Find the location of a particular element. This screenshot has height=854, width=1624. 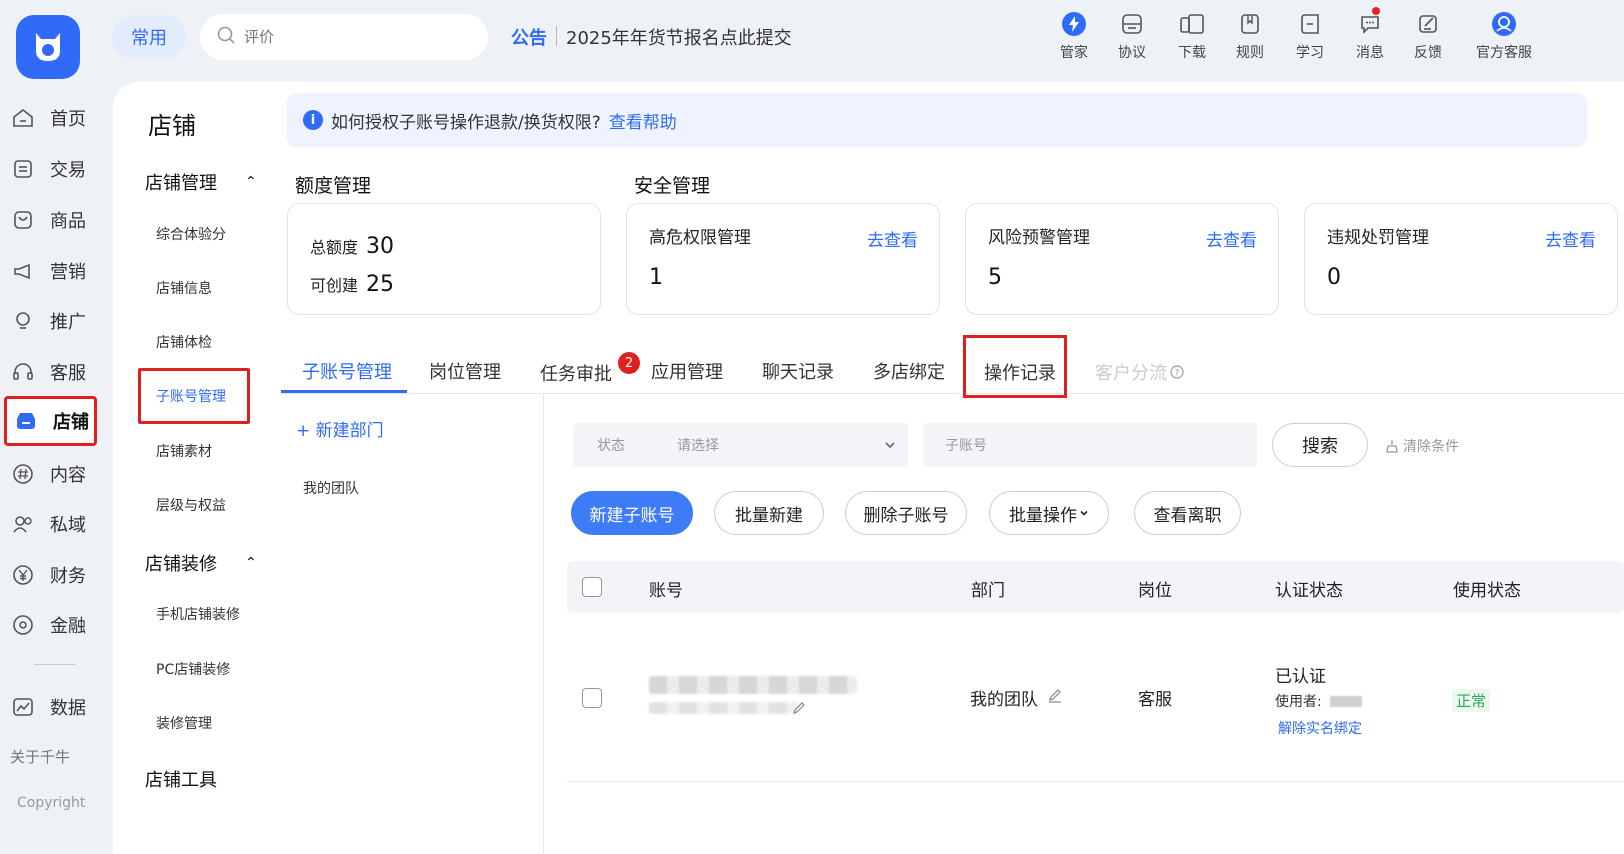

department-item-my-team: 我的团队 is located at coordinates (331, 488).